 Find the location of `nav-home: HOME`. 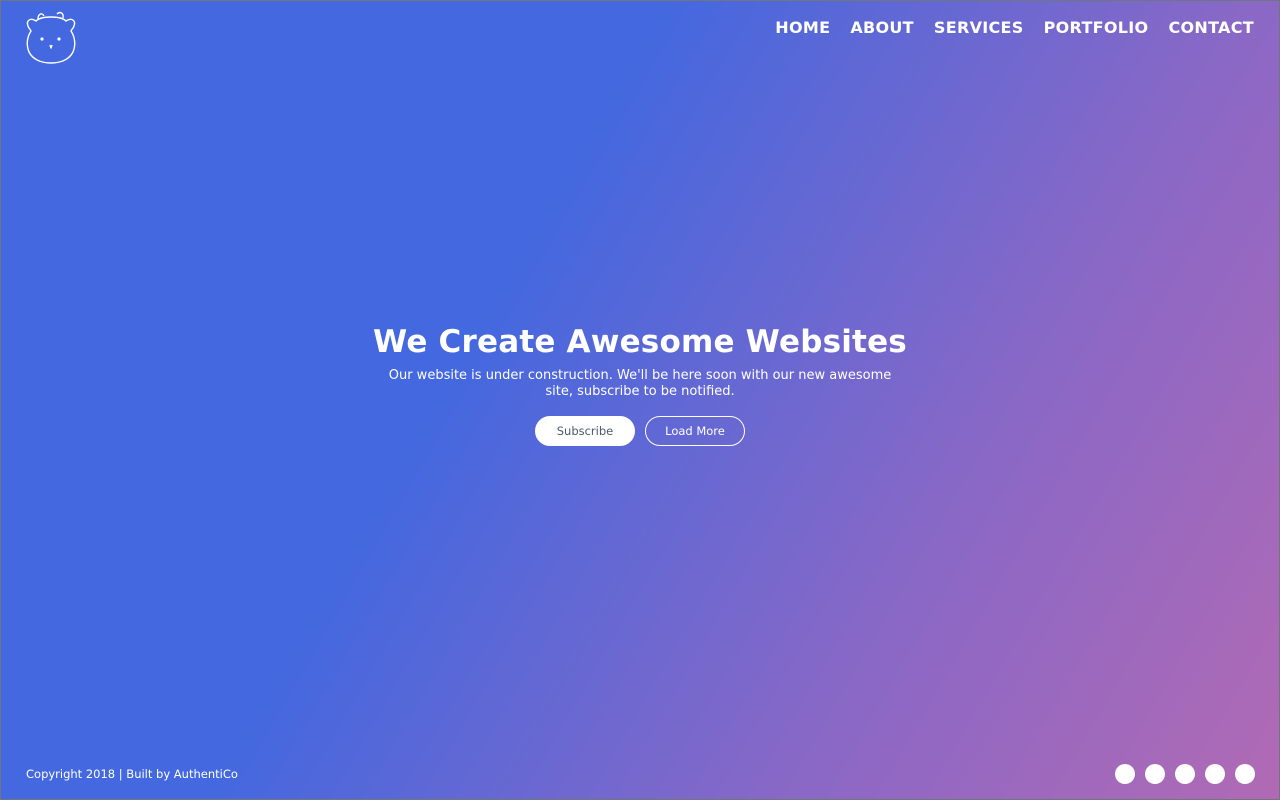

nav-home: HOME is located at coordinates (802, 28).